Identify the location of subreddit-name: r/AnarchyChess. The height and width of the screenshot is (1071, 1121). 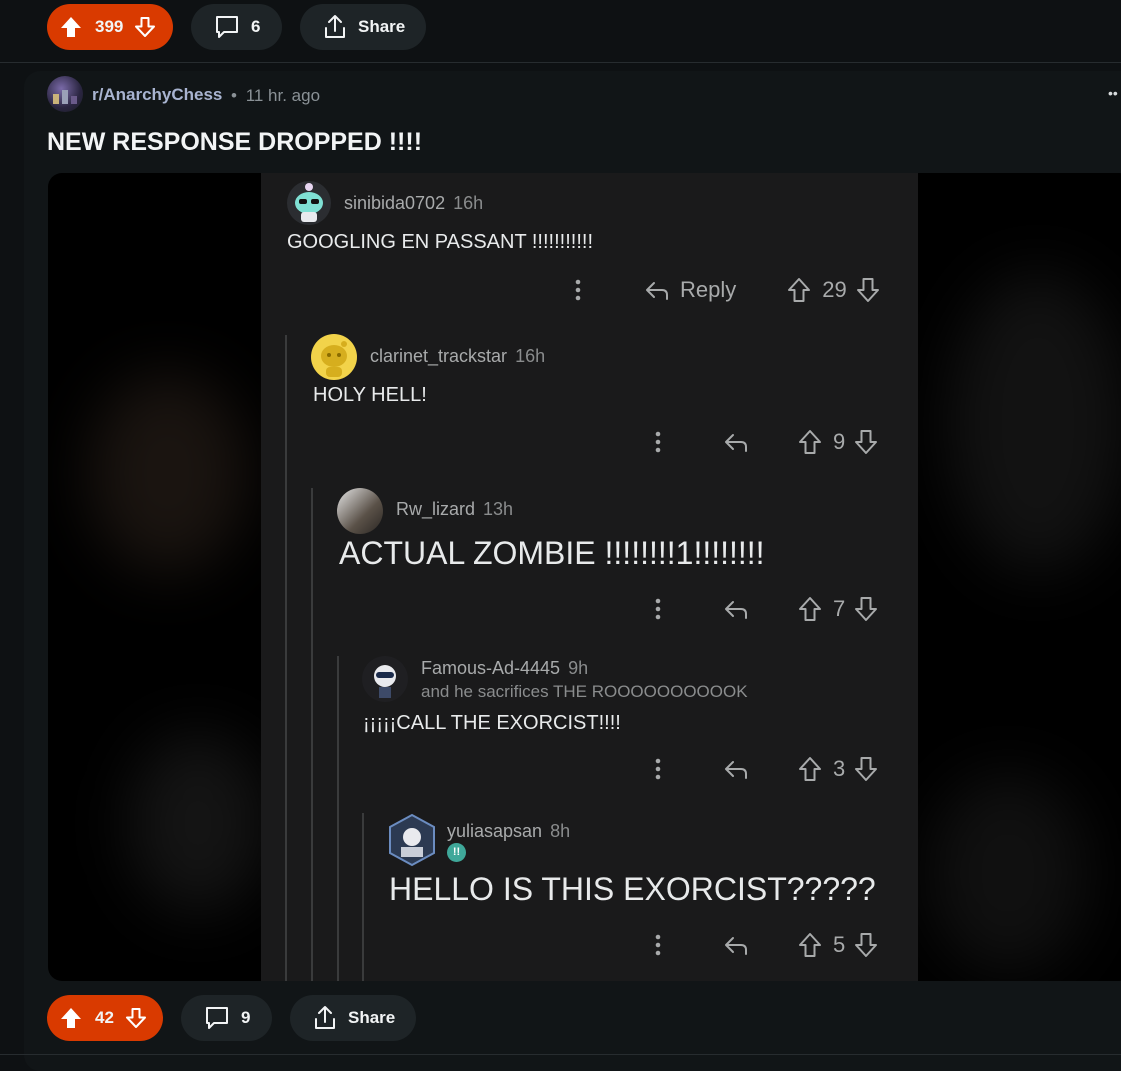
(157, 95).